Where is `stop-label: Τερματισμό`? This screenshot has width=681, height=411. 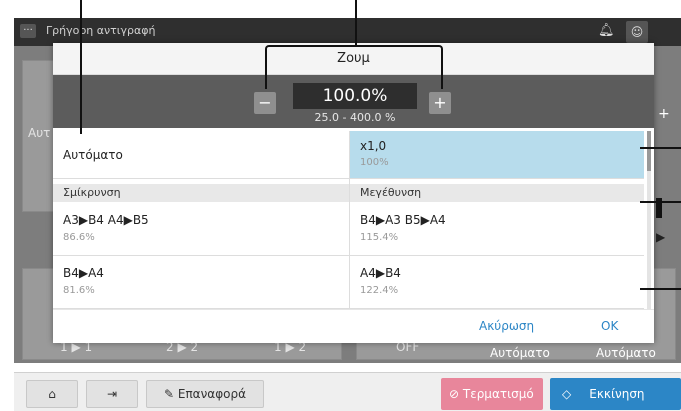
stop-label: Τερματισμό is located at coordinates (498, 394).